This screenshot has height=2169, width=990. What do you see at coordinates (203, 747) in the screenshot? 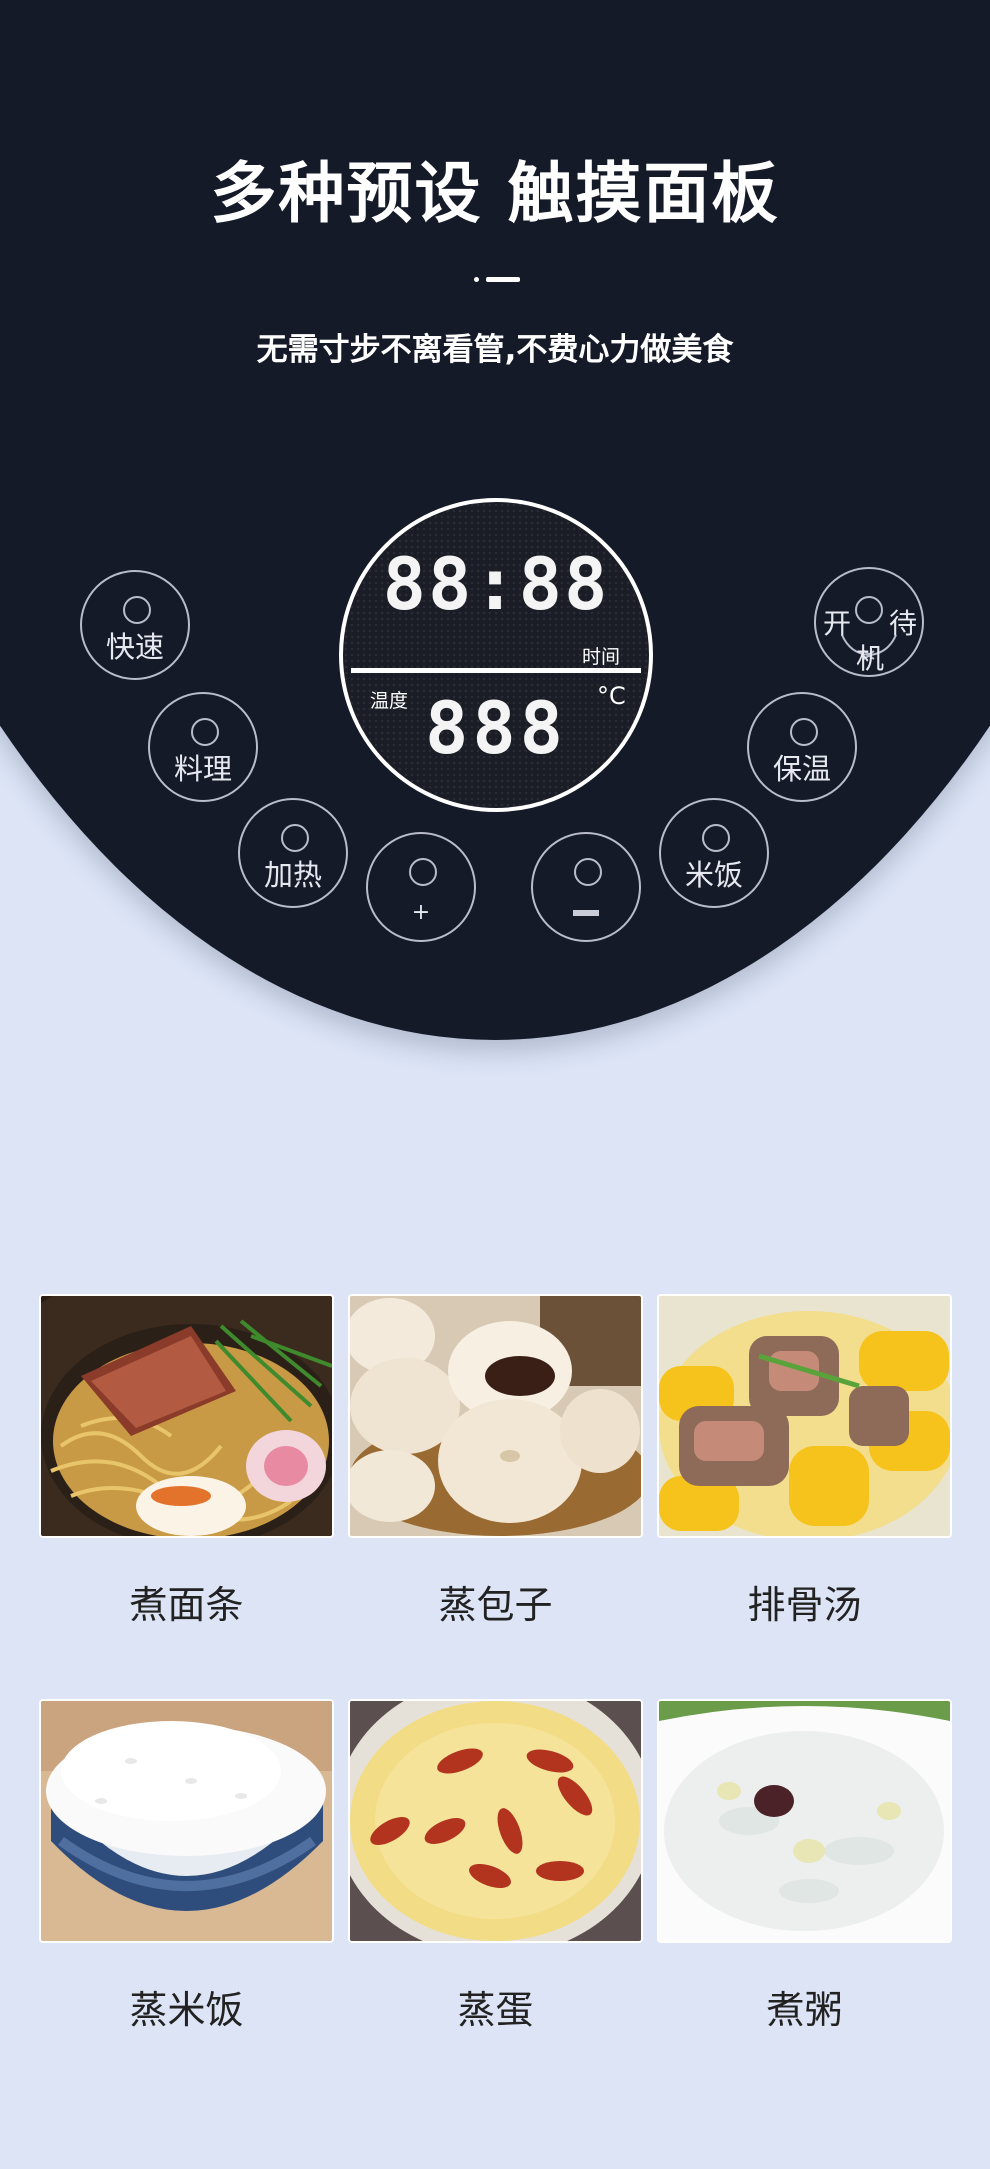
I see `cooking-button: 料理` at bounding box center [203, 747].